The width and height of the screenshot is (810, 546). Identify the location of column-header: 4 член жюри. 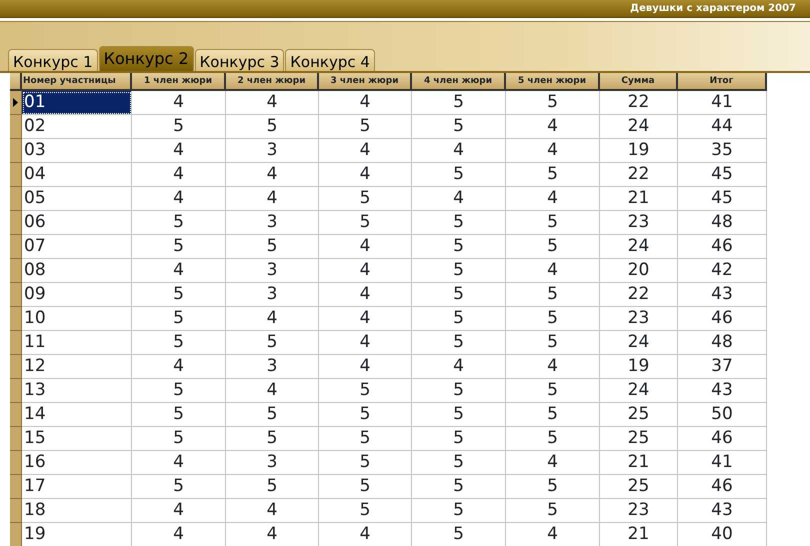
(459, 82).